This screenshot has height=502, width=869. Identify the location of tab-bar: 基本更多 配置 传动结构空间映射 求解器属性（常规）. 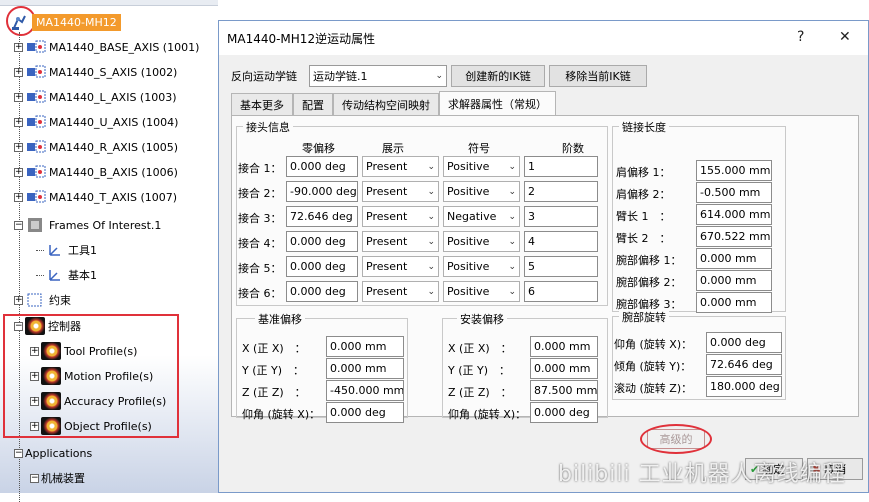
(393, 103).